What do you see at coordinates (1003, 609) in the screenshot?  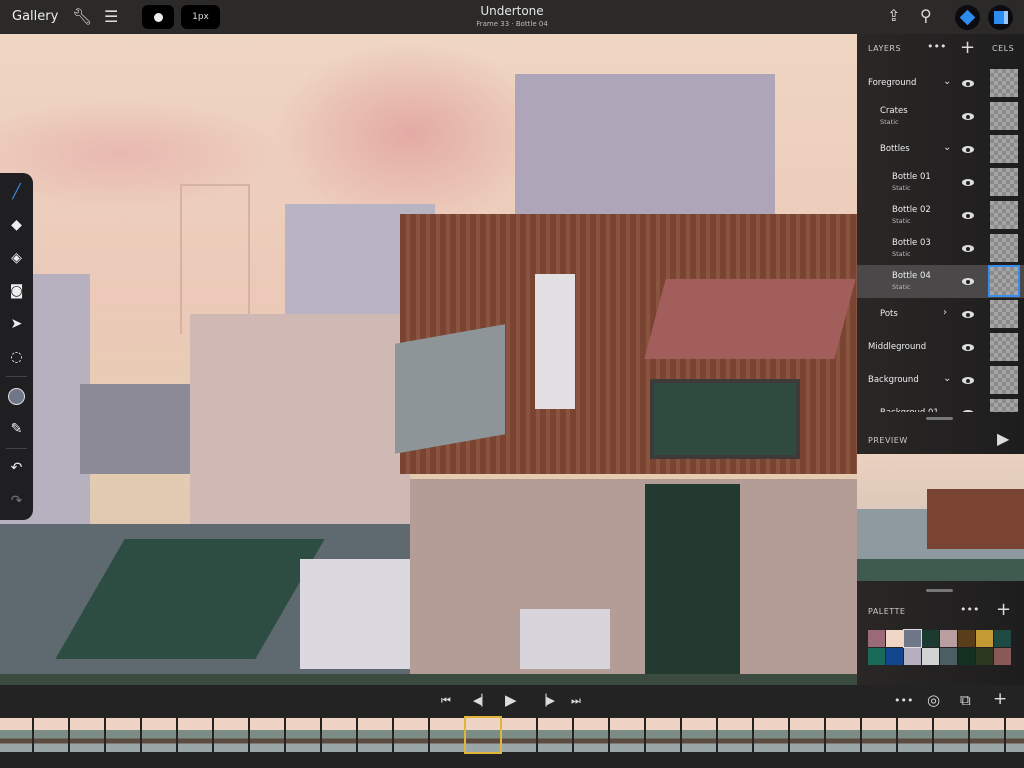 I see `add-color-icon: +` at bounding box center [1003, 609].